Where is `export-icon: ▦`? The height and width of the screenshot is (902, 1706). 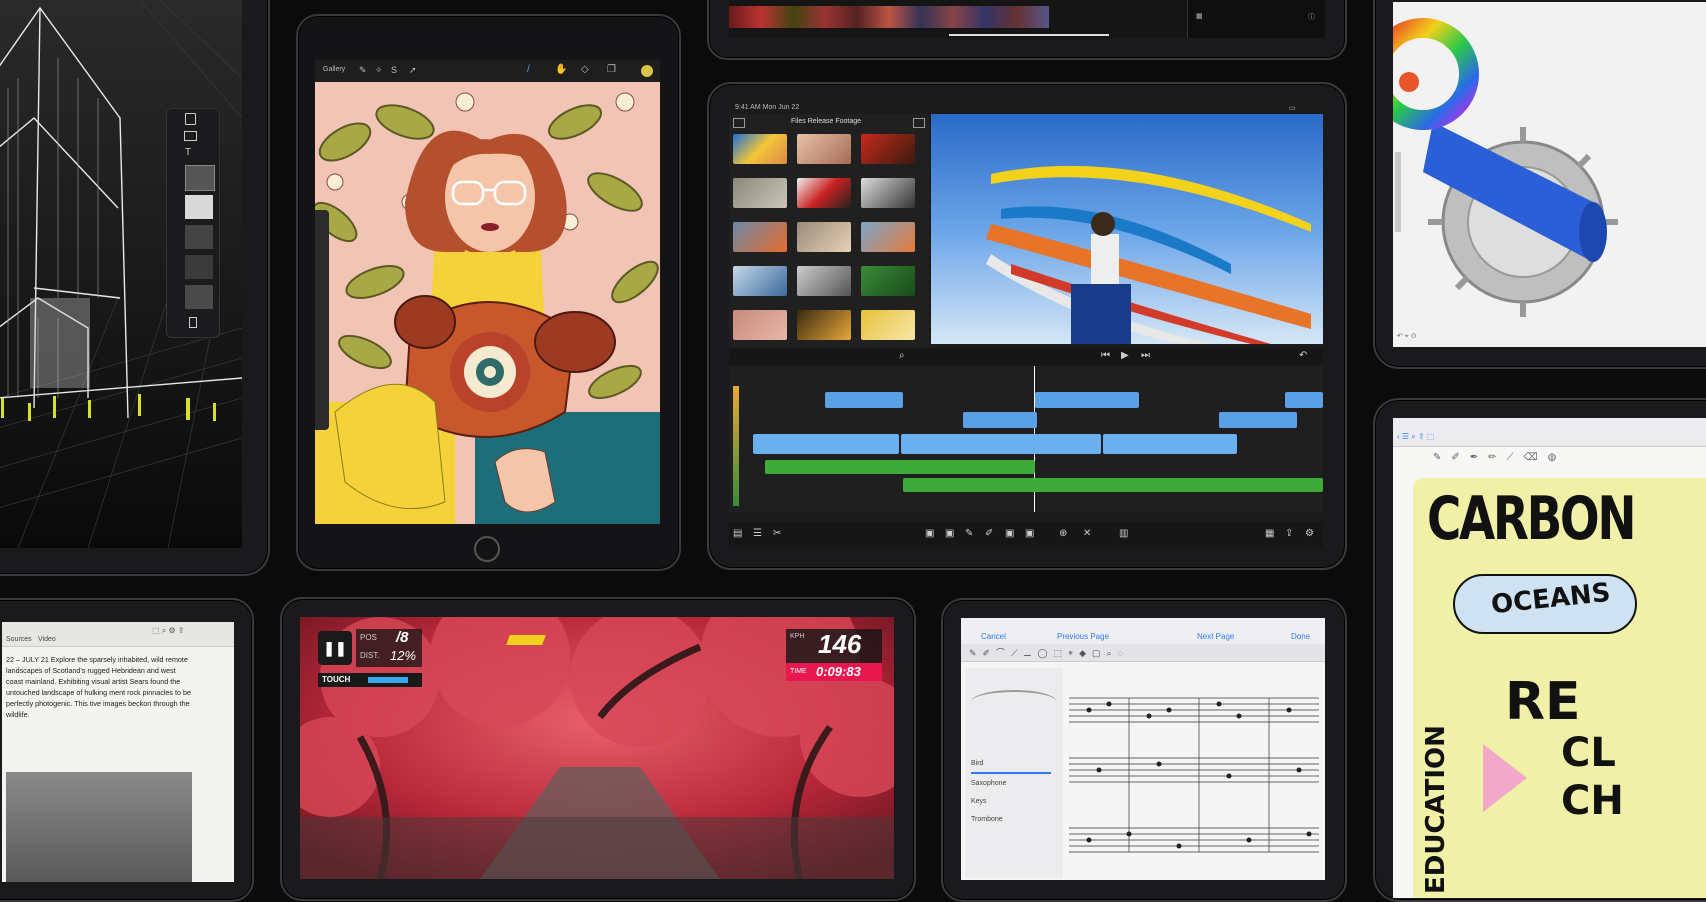
export-icon: ▦ is located at coordinates (1269, 533).